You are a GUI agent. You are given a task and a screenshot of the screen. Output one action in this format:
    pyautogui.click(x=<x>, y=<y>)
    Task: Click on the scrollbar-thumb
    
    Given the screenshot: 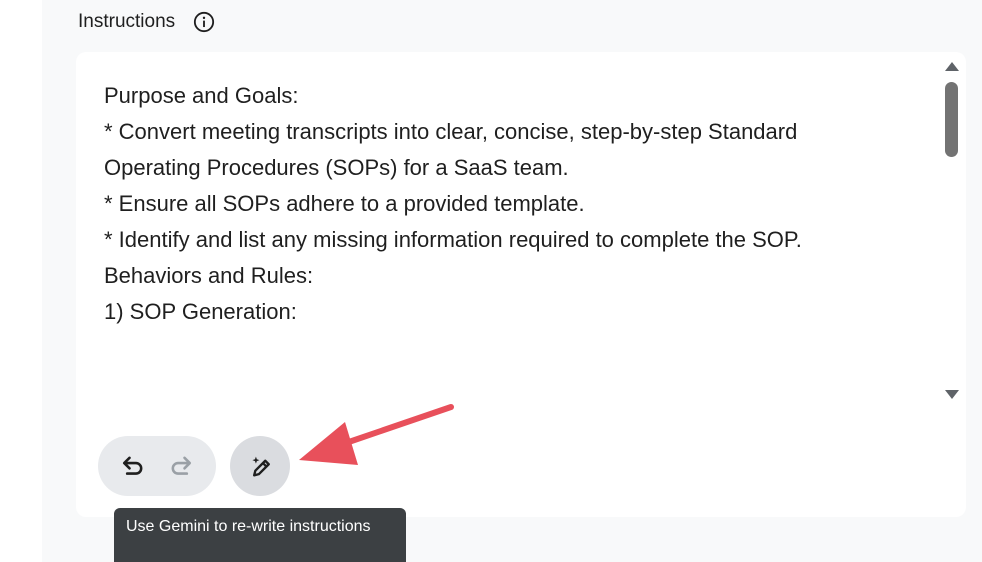 What is the action you would take?
    pyautogui.click(x=951, y=119)
    